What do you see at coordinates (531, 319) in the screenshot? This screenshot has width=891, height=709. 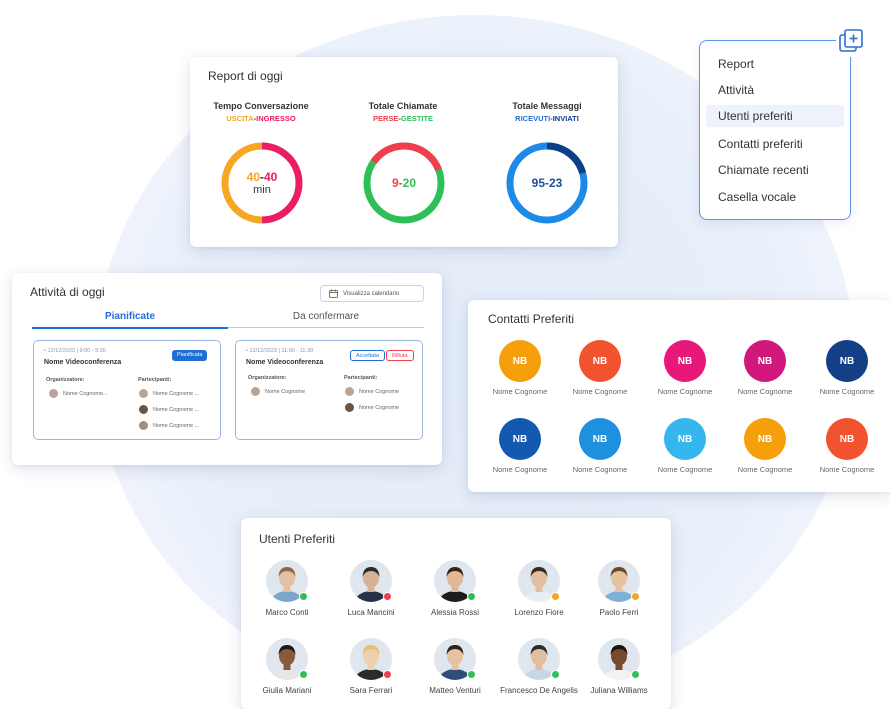 I see `contatti-title: Contatti Preferiti` at bounding box center [531, 319].